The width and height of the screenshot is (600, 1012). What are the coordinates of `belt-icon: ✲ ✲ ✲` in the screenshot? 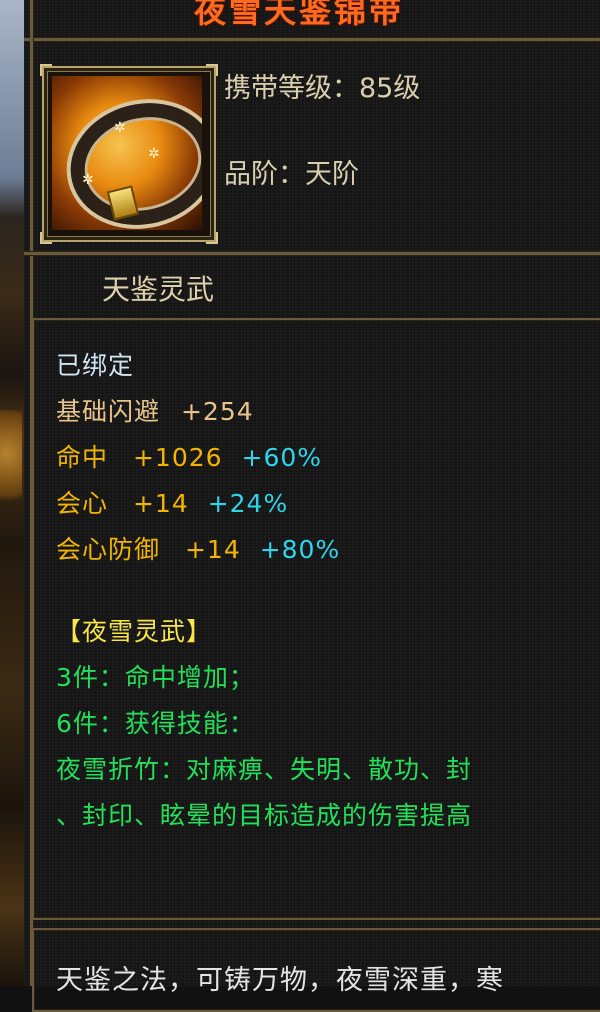 It's located at (127, 153).